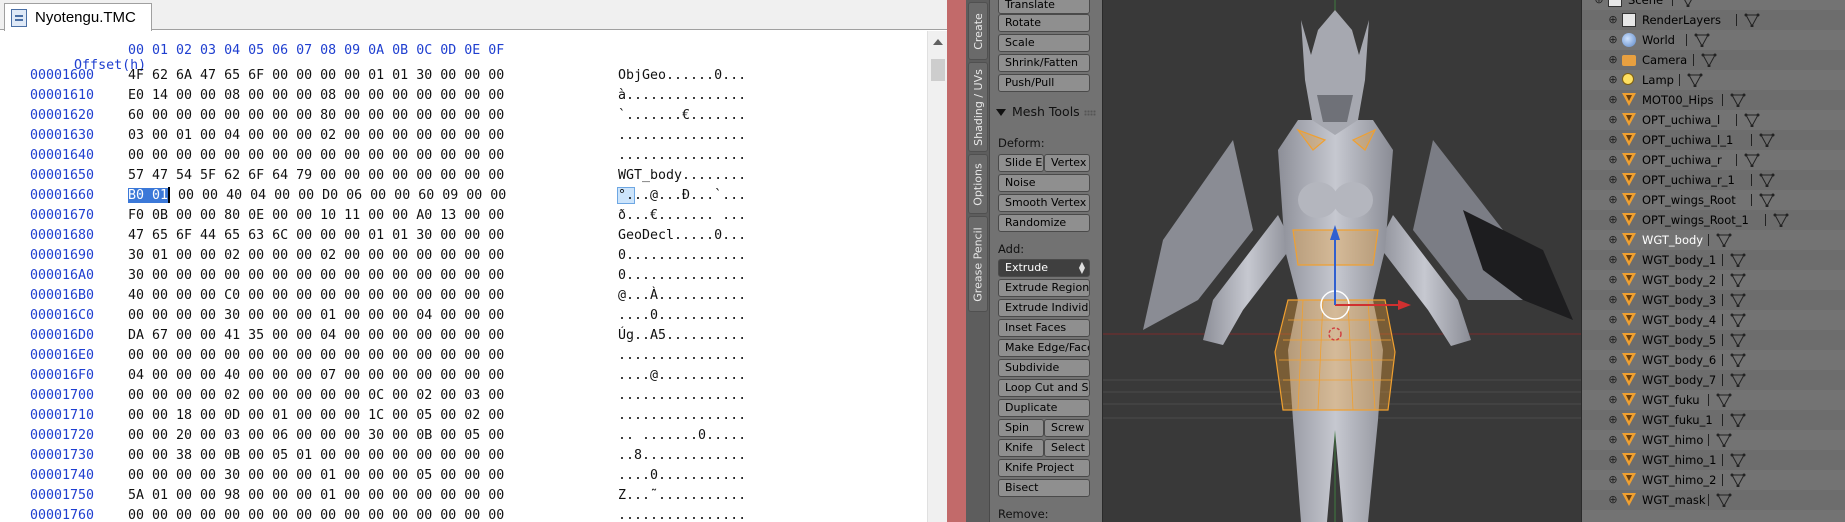 The width and height of the screenshot is (1845, 522). Describe the element at coordinates (1067, 448) in the screenshot. I see `knife-select-button: Select` at that location.